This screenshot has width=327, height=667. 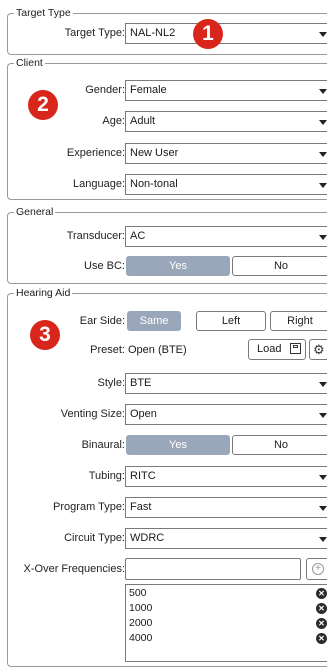 What do you see at coordinates (143, 476) in the screenshot?
I see `tubing-value: RITC` at bounding box center [143, 476].